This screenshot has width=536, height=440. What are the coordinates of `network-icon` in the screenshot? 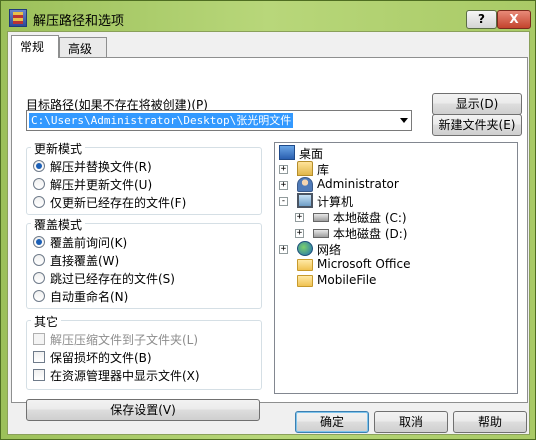 It's located at (305, 248).